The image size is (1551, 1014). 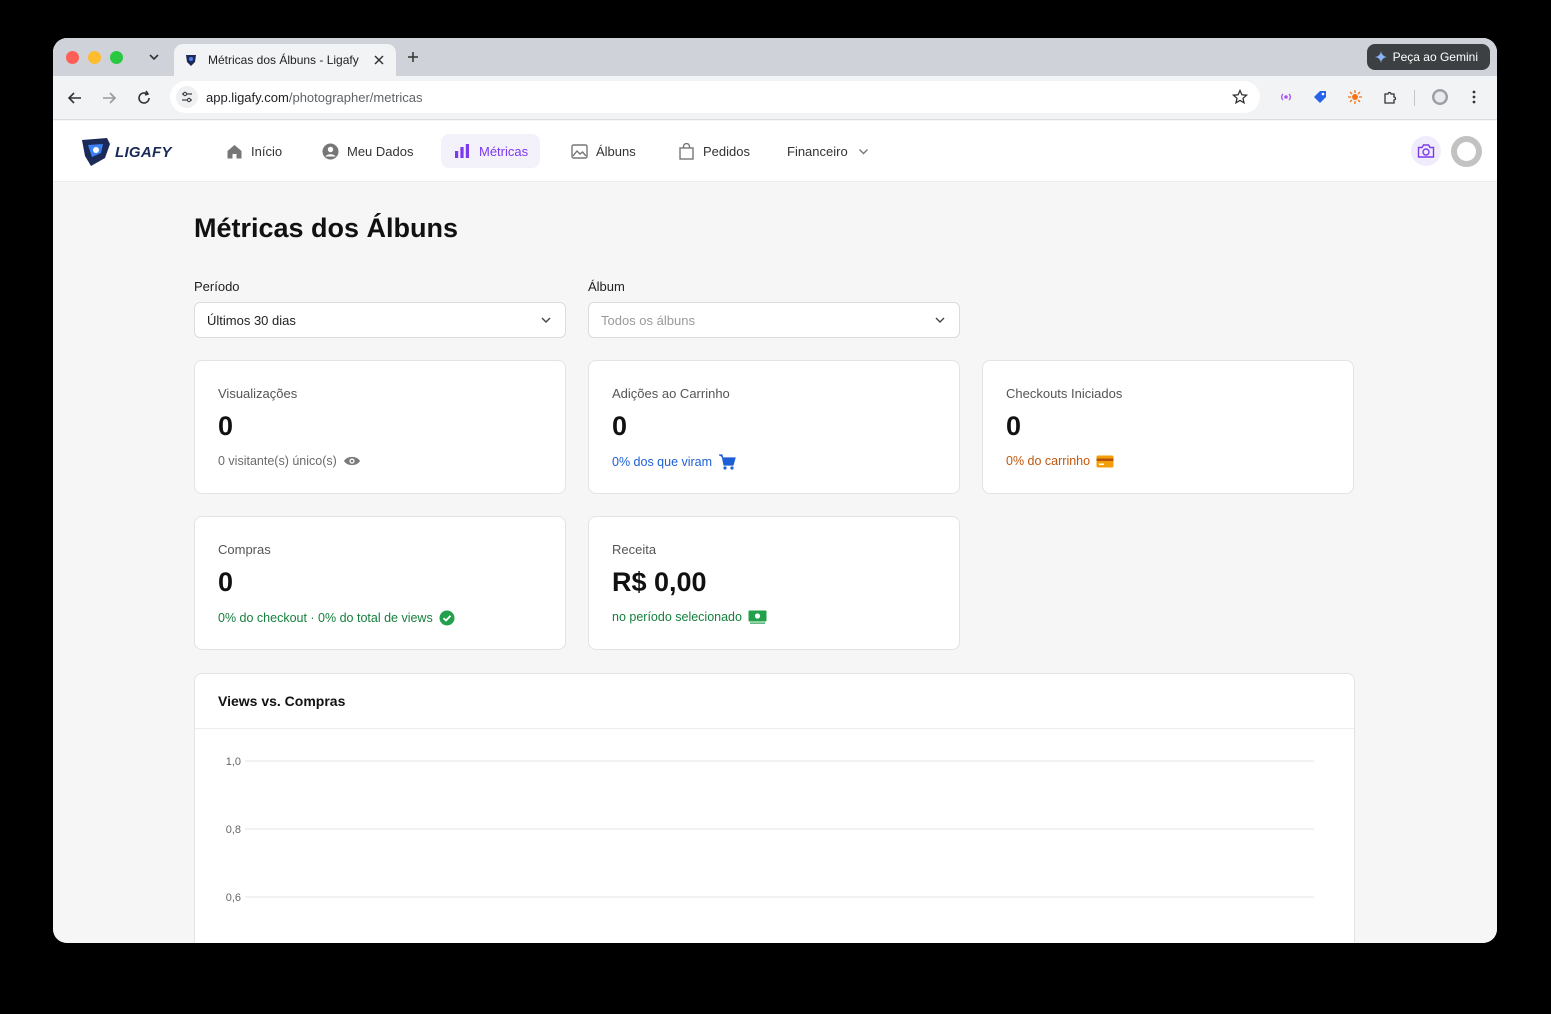 What do you see at coordinates (671, 393) in the screenshot?
I see `cart-label: Adições ao Carrinho` at bounding box center [671, 393].